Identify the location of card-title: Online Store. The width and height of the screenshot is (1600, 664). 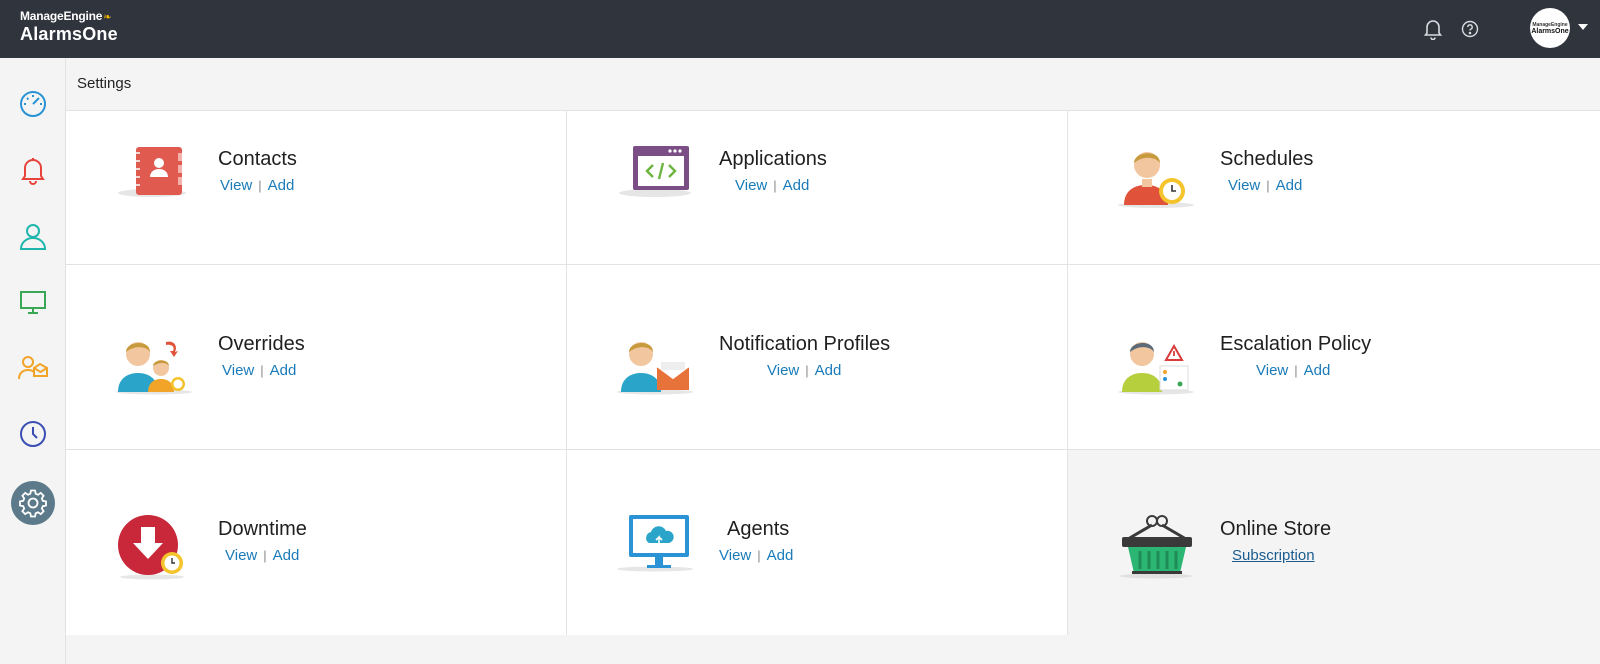
(1276, 529).